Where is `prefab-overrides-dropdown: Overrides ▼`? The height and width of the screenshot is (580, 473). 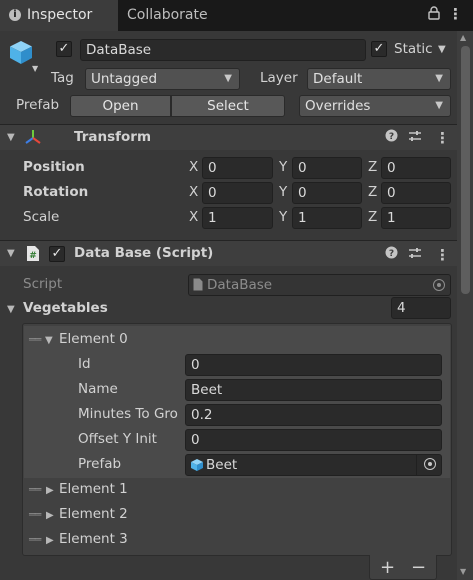
prefab-overrides-dropdown: Overrides ▼ is located at coordinates (375, 106).